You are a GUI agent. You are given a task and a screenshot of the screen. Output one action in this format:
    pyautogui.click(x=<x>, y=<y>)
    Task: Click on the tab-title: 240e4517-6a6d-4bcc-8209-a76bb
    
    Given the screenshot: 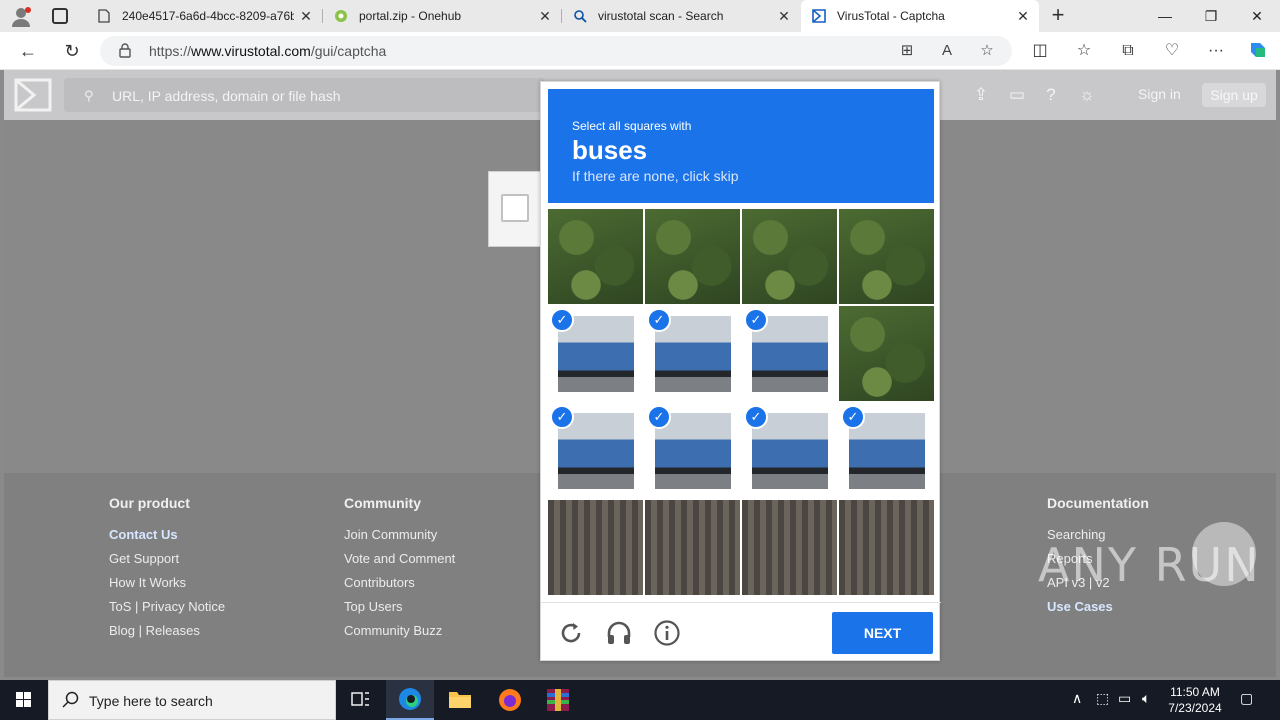 What is the action you would take?
    pyautogui.click(x=208, y=16)
    